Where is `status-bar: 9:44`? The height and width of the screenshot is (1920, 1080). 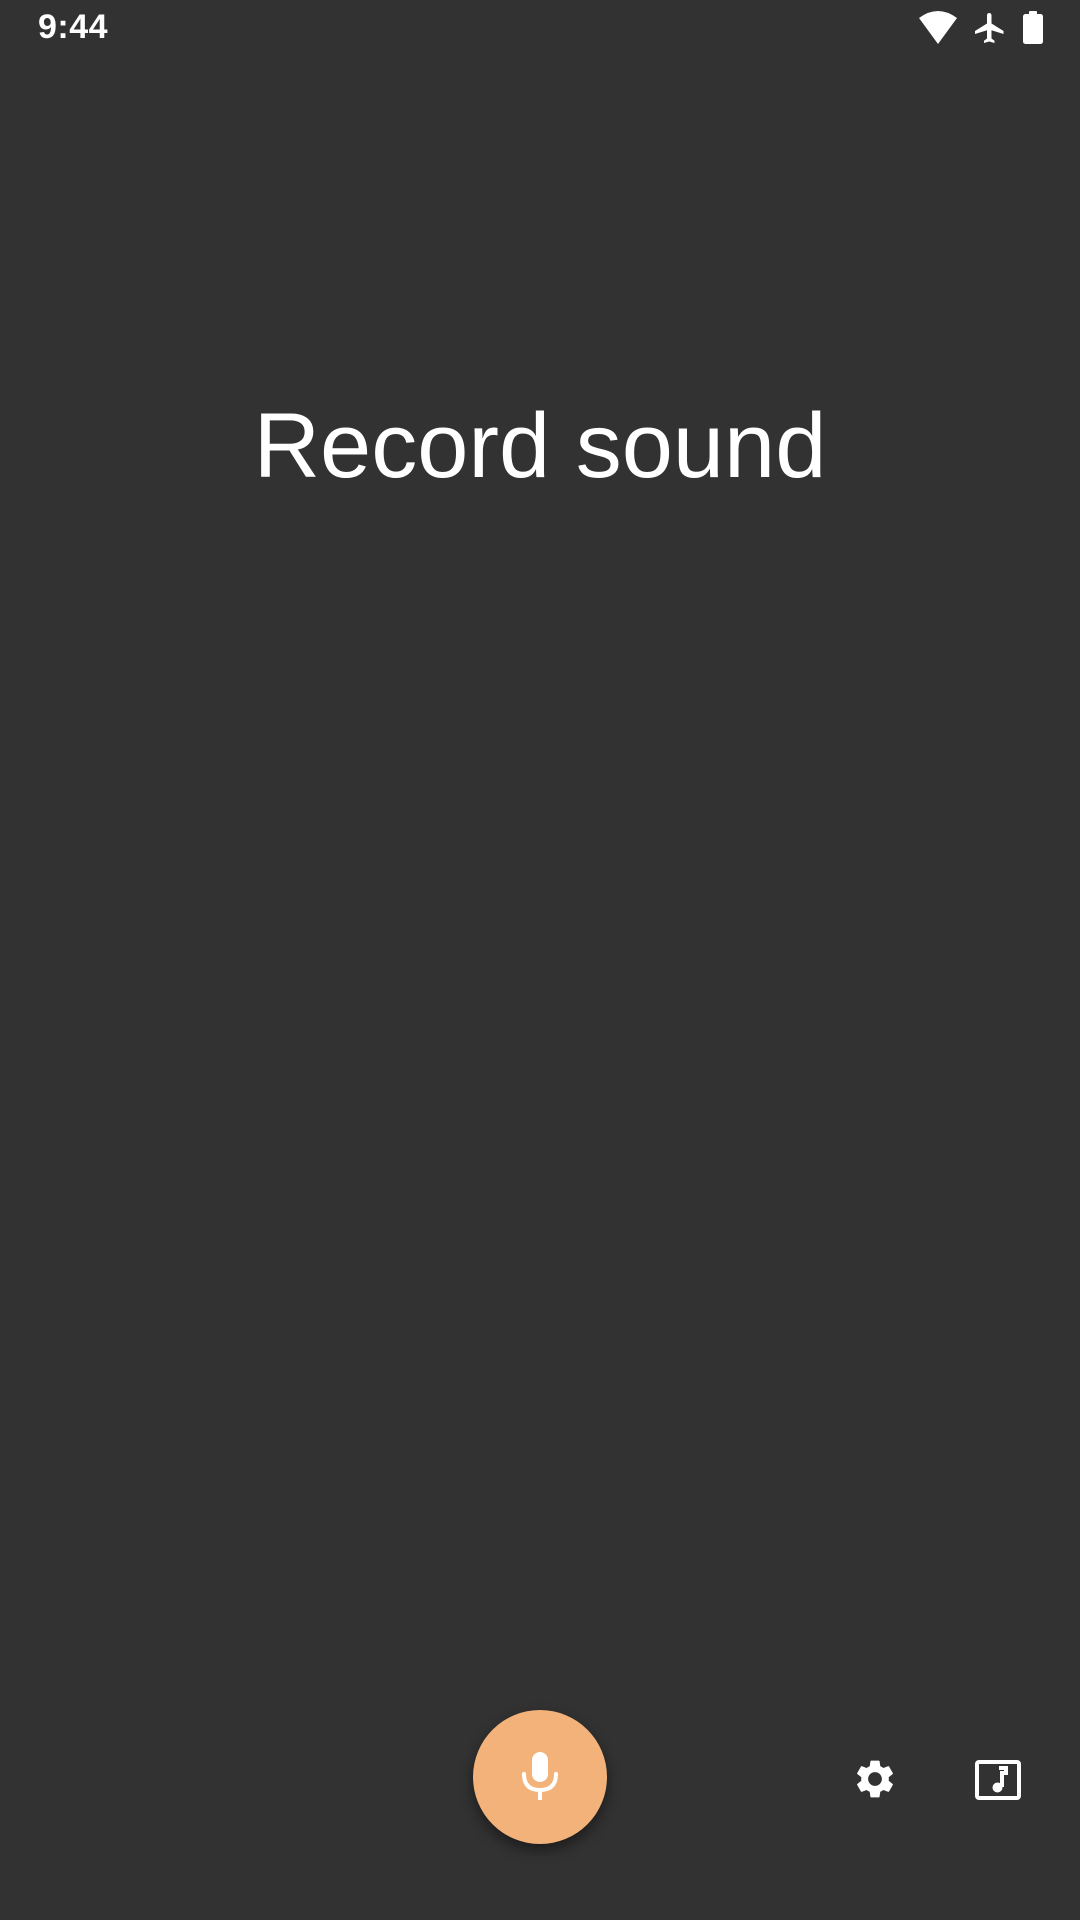
status-bar: 9:44 is located at coordinates (540, 30).